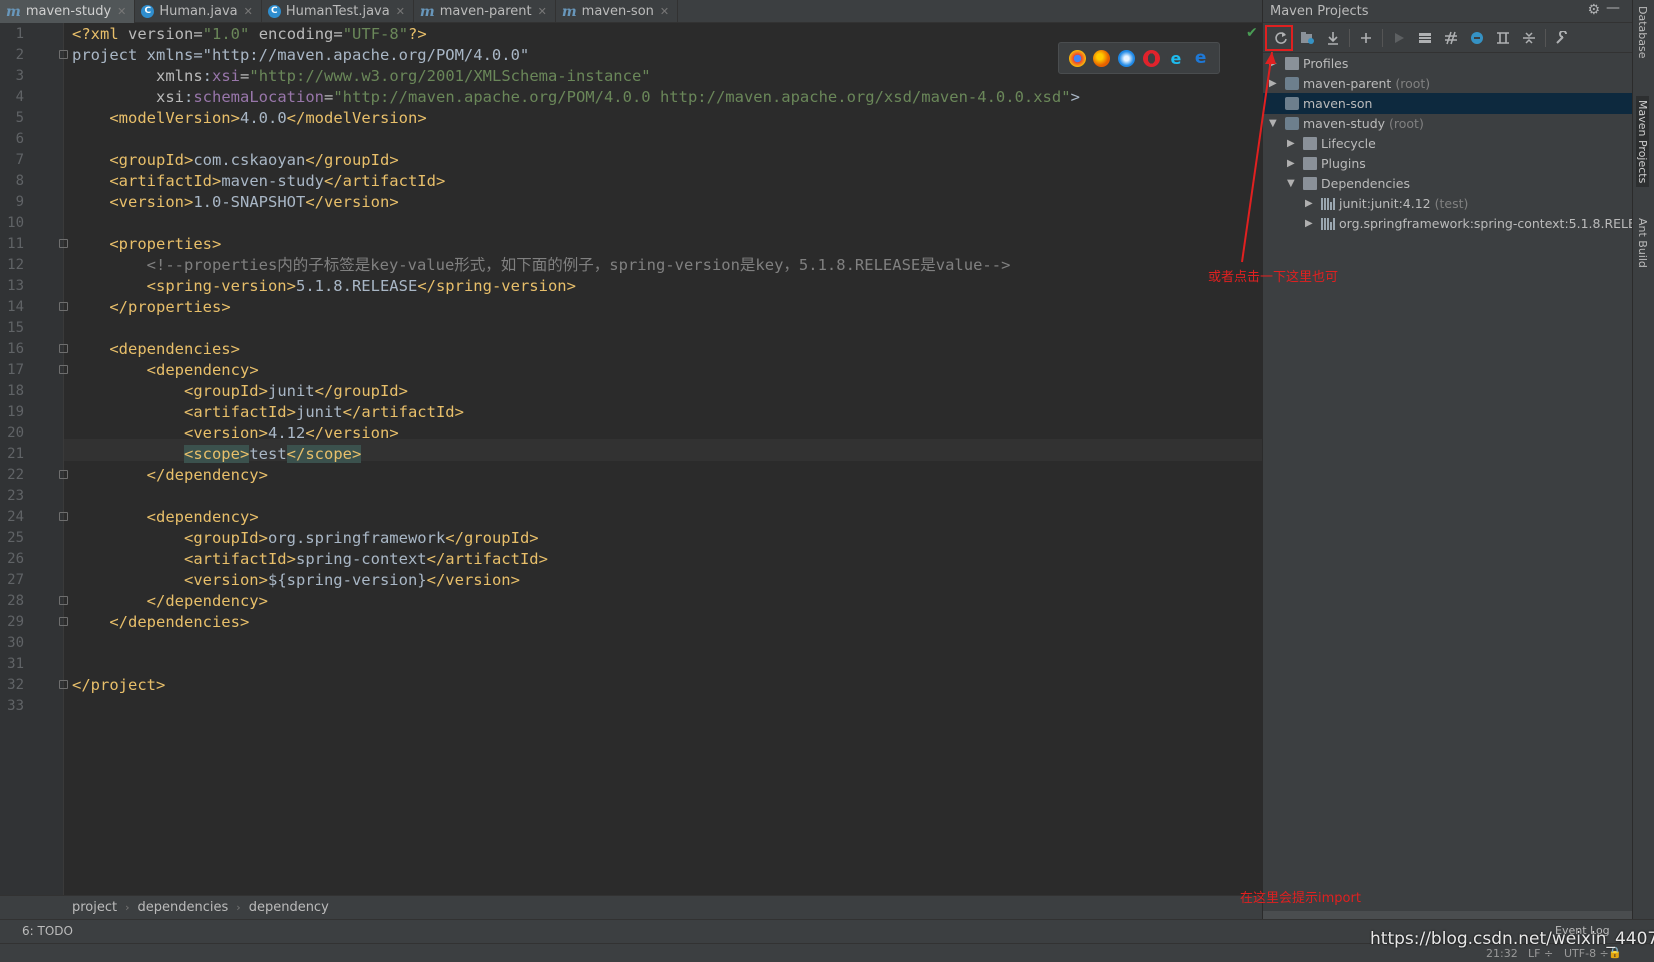  What do you see at coordinates (15, 706) in the screenshot?
I see `line-number: 33` at bounding box center [15, 706].